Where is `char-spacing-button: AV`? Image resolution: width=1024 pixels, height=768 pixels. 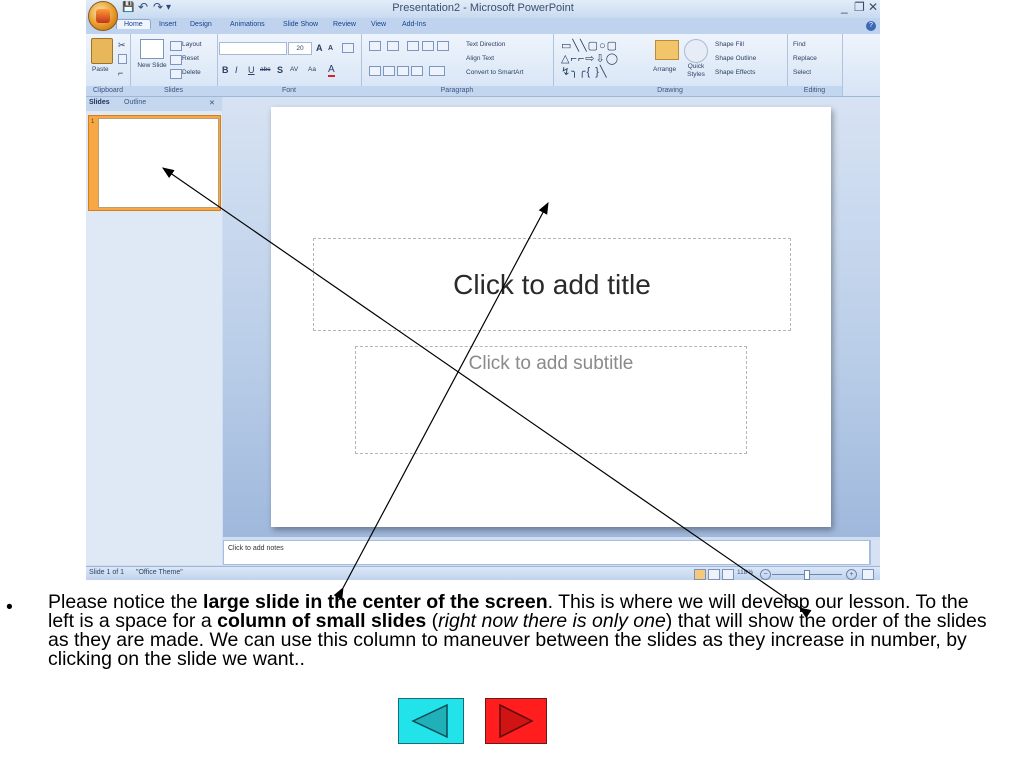 char-spacing-button: AV is located at coordinates (294, 69).